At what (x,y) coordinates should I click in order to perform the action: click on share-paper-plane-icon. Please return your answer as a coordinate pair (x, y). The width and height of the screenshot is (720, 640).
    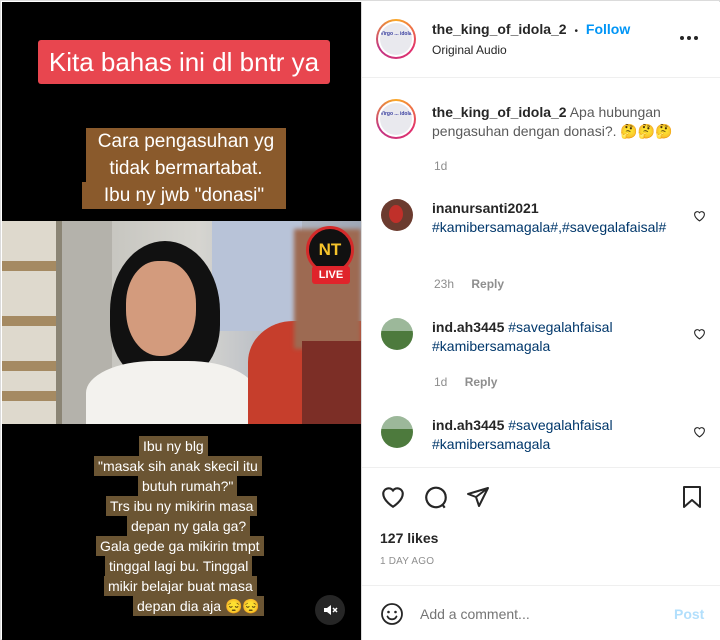
    Looking at the image, I should click on (478, 497).